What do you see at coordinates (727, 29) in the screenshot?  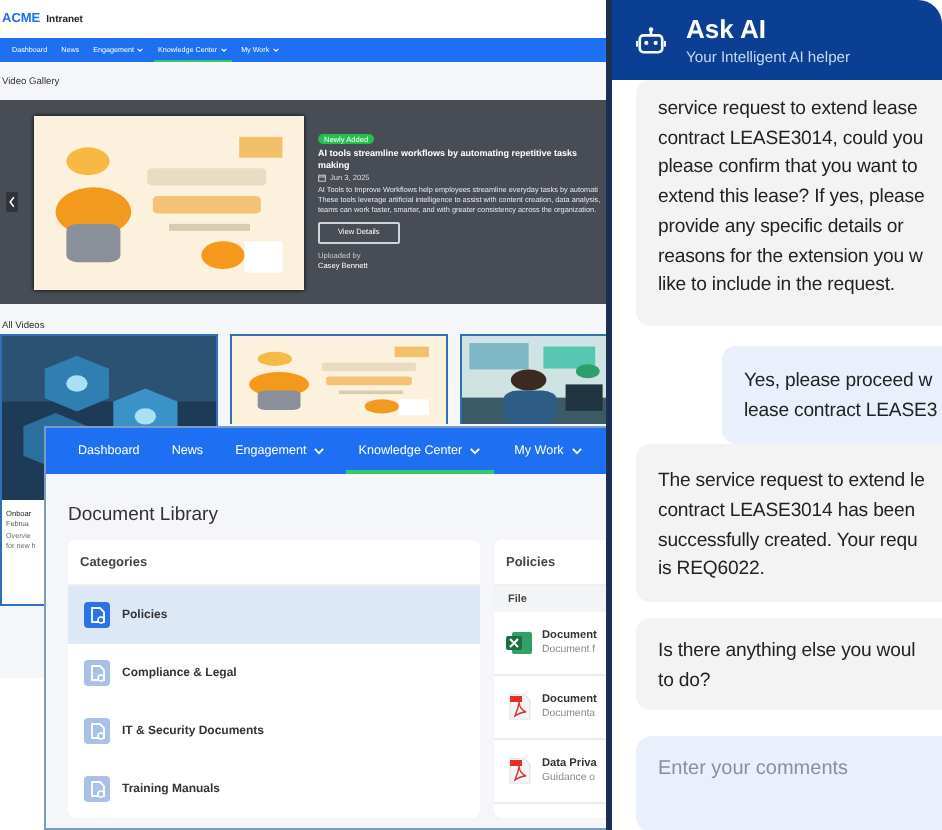 I see `chat-title: Ask AI` at bounding box center [727, 29].